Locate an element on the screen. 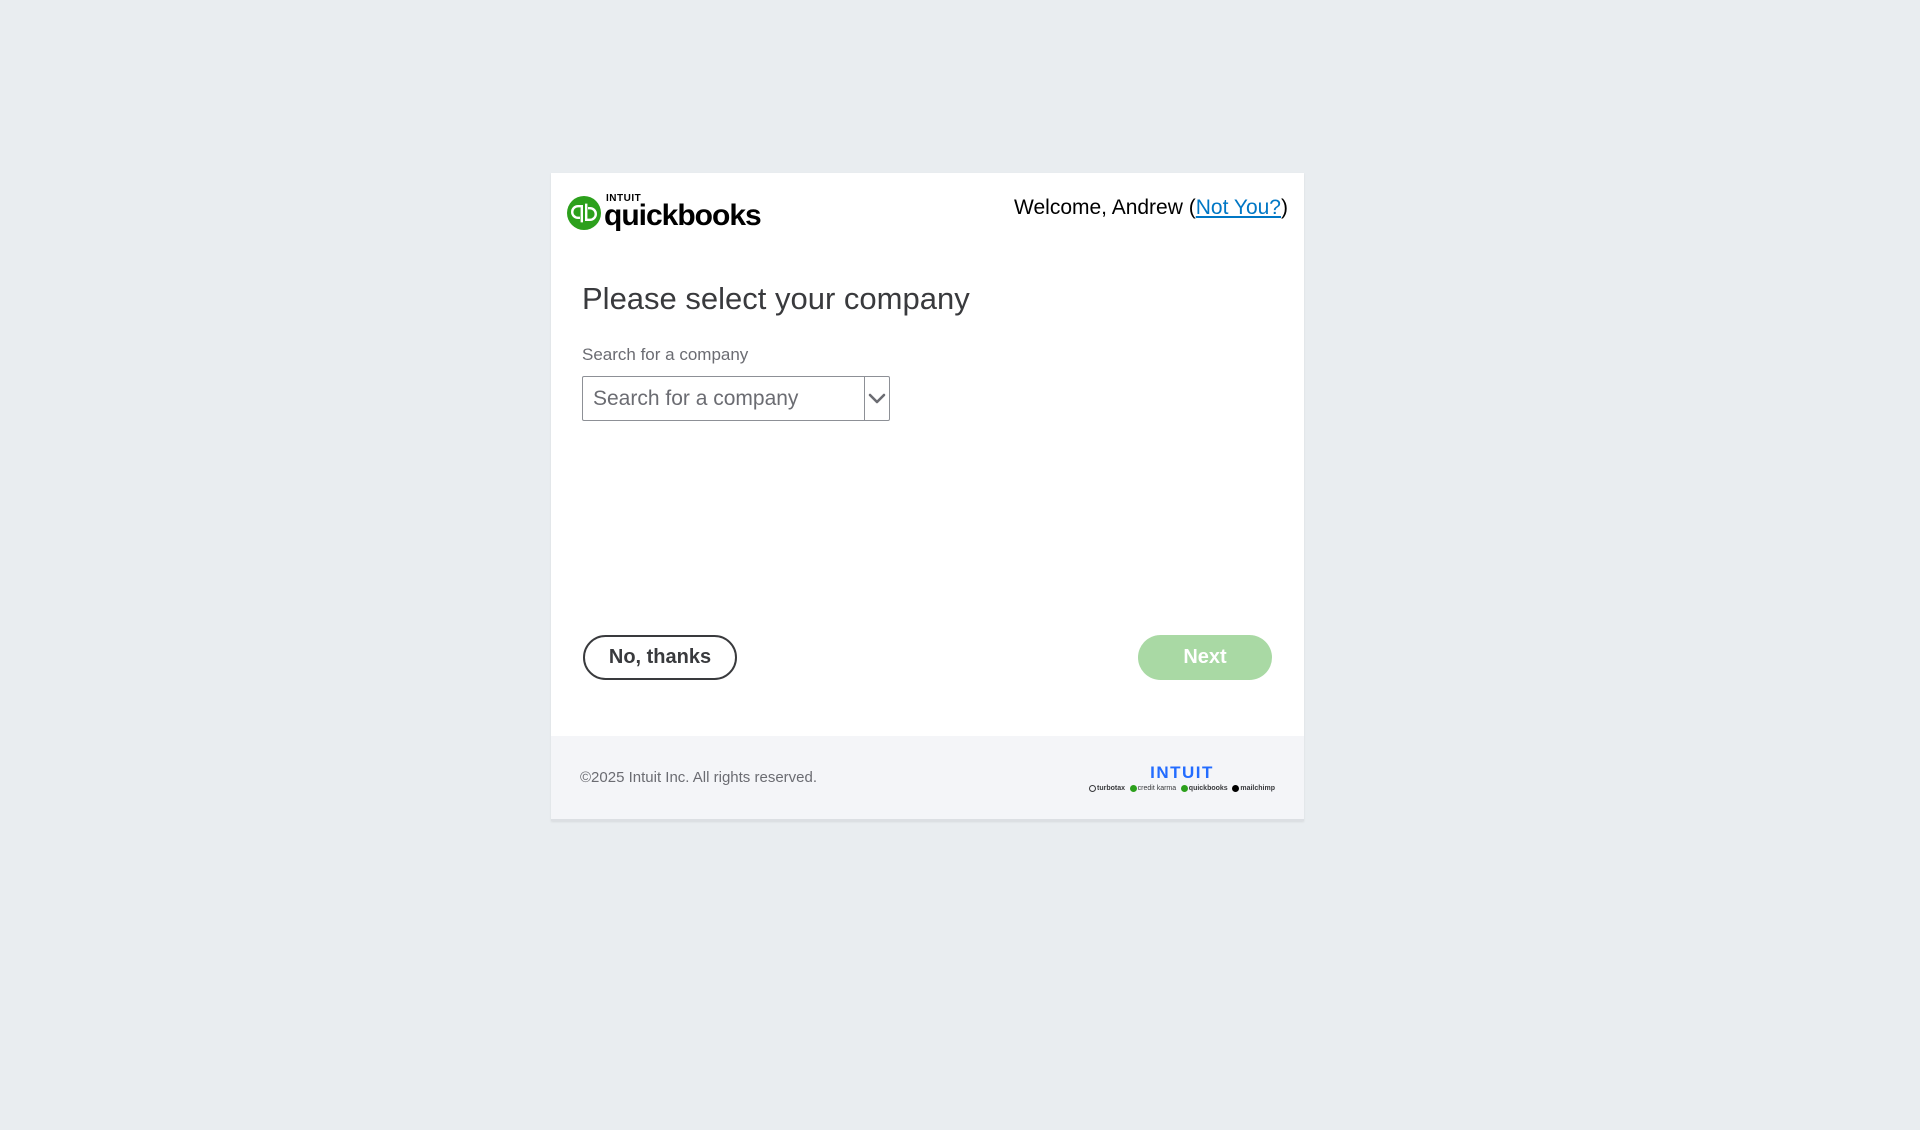 The height and width of the screenshot is (1130, 1920). quickbooks-logo: INTUIT quickbooks is located at coordinates (664, 212).